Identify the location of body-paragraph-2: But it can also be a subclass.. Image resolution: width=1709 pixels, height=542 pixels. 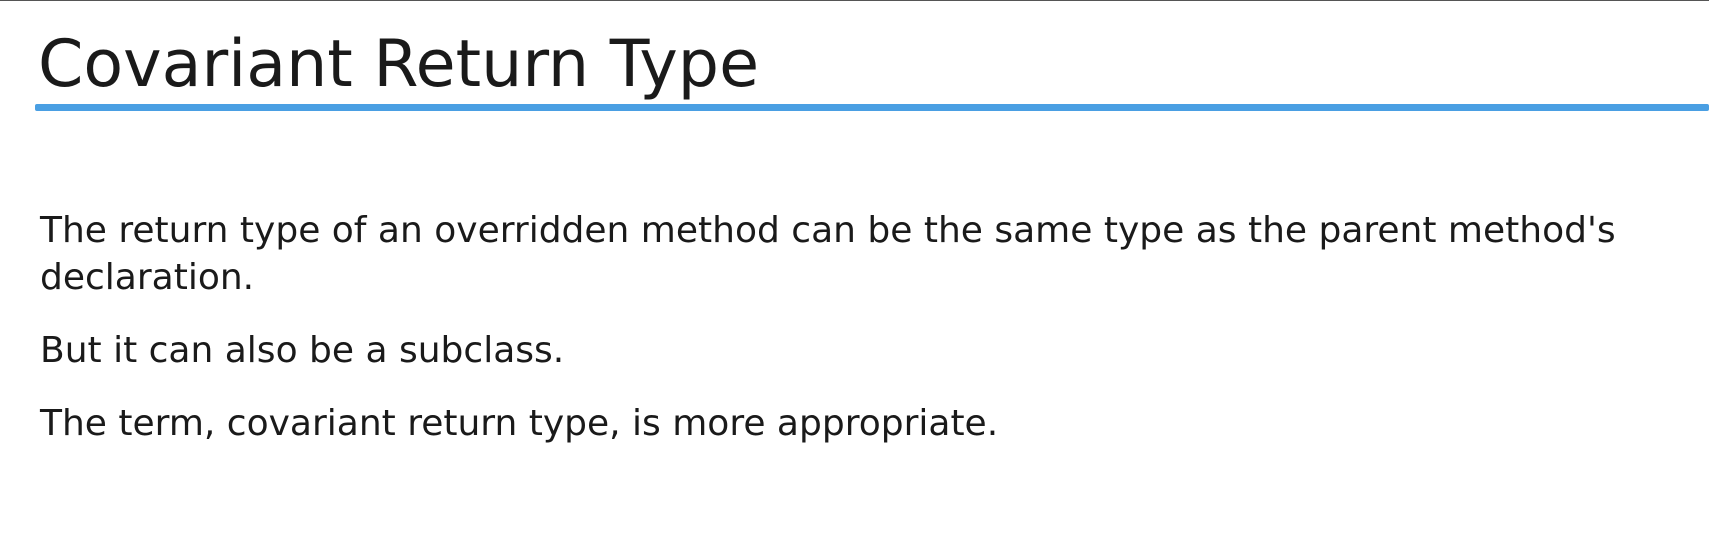
(302, 350).